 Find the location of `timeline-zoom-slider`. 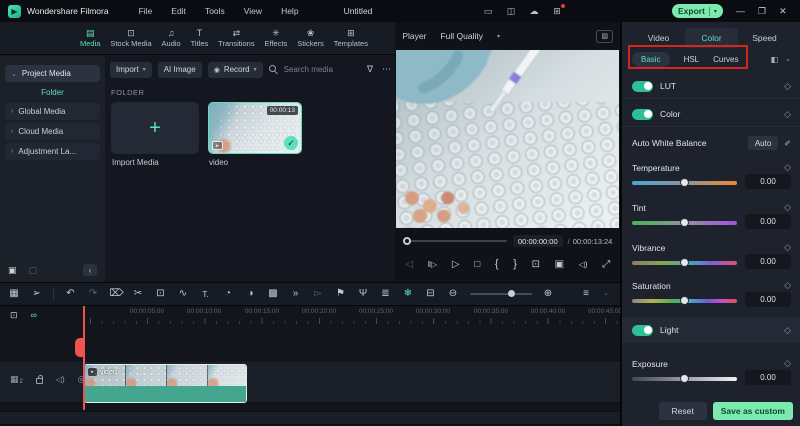

timeline-zoom-slider is located at coordinates (500, 293).